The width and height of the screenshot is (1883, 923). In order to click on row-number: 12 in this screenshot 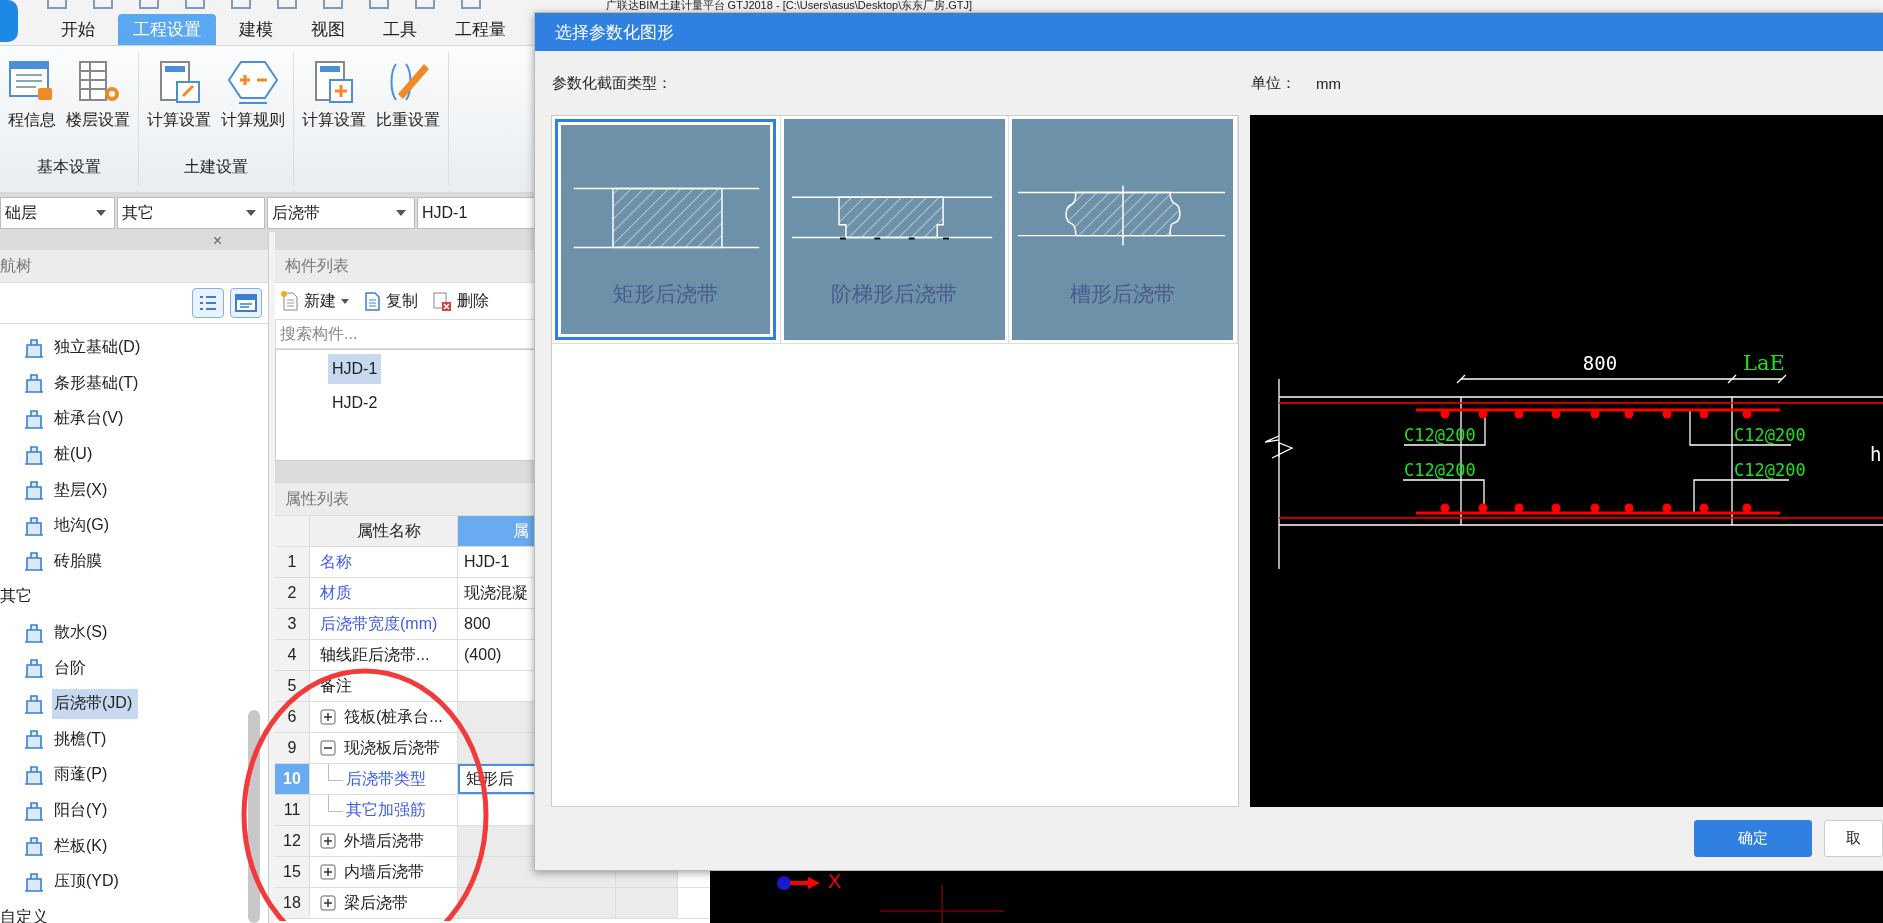, I will do `click(292, 841)`.